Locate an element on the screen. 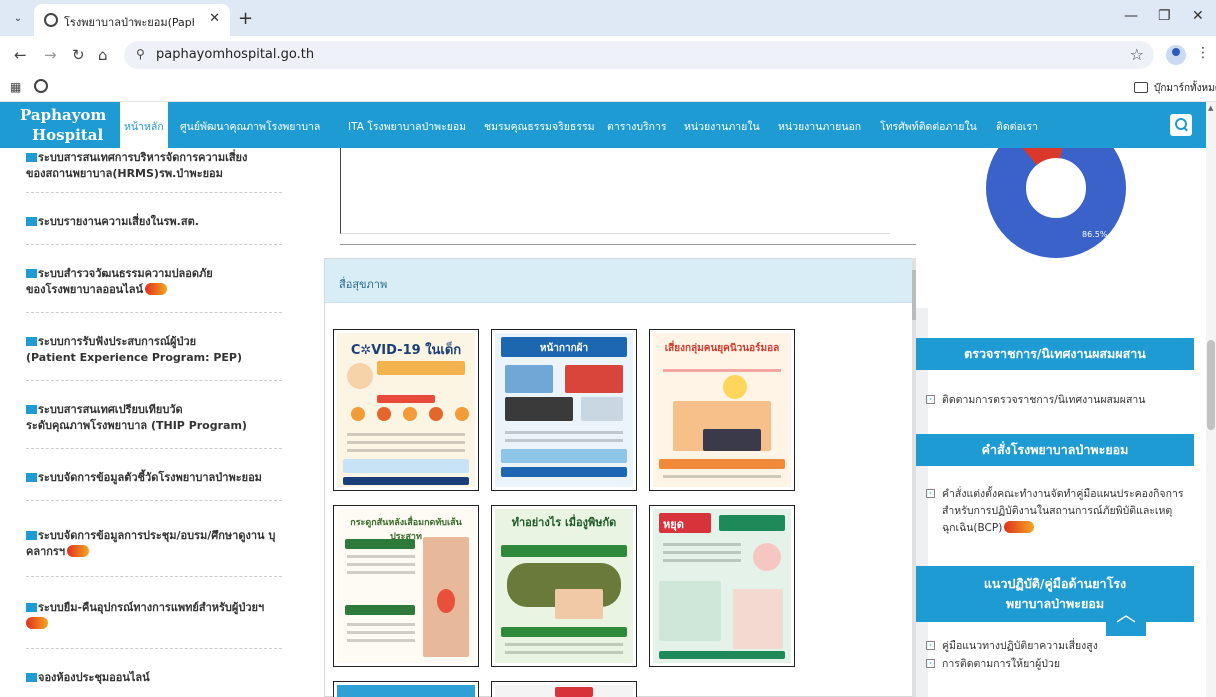 The width and height of the screenshot is (1216, 697). sidebar-item-label: ของสถานพยาบาล(HRMS)รพ.ป่าพะยอม is located at coordinates (124, 173).